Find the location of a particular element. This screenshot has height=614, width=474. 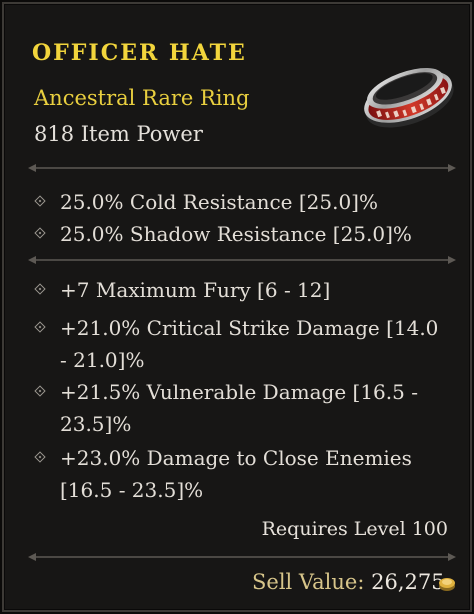

sell-value-amount: 26,275 is located at coordinates (408, 582).